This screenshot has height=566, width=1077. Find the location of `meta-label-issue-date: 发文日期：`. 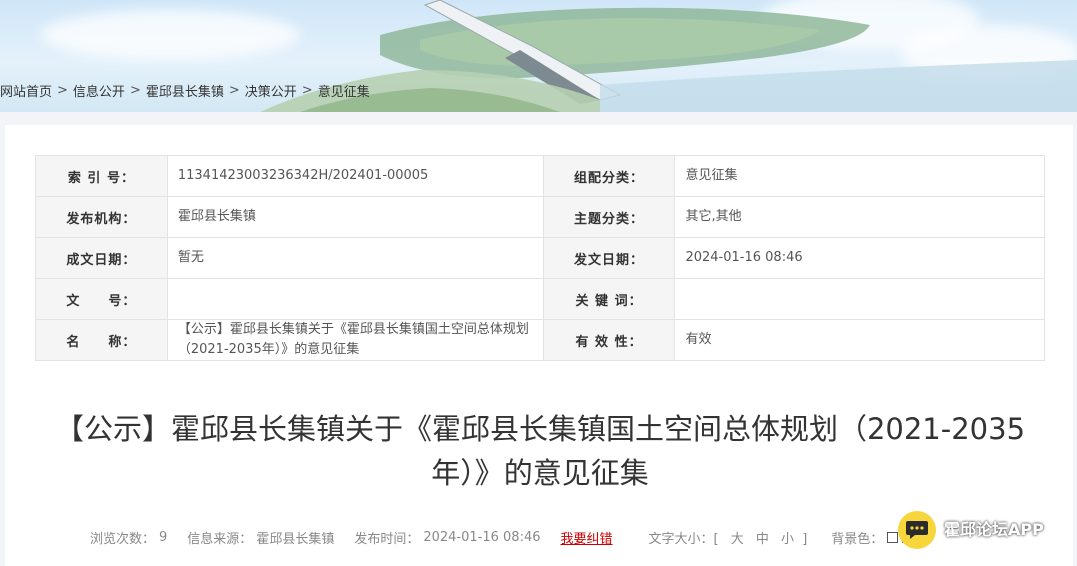

meta-label-issue-date: 发文日期： is located at coordinates (609, 258).